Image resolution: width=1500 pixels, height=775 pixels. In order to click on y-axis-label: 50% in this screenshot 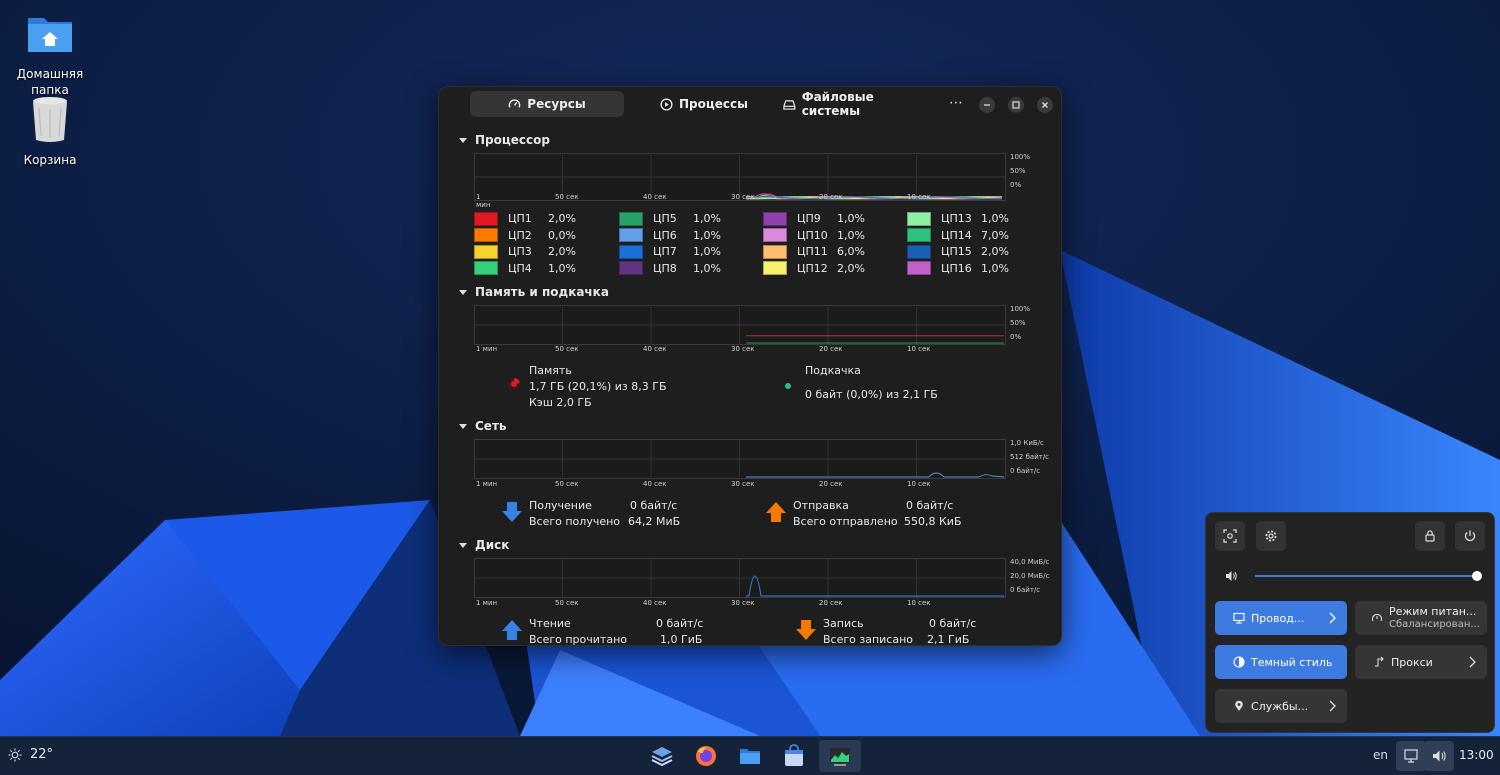, I will do `click(1018, 171)`.